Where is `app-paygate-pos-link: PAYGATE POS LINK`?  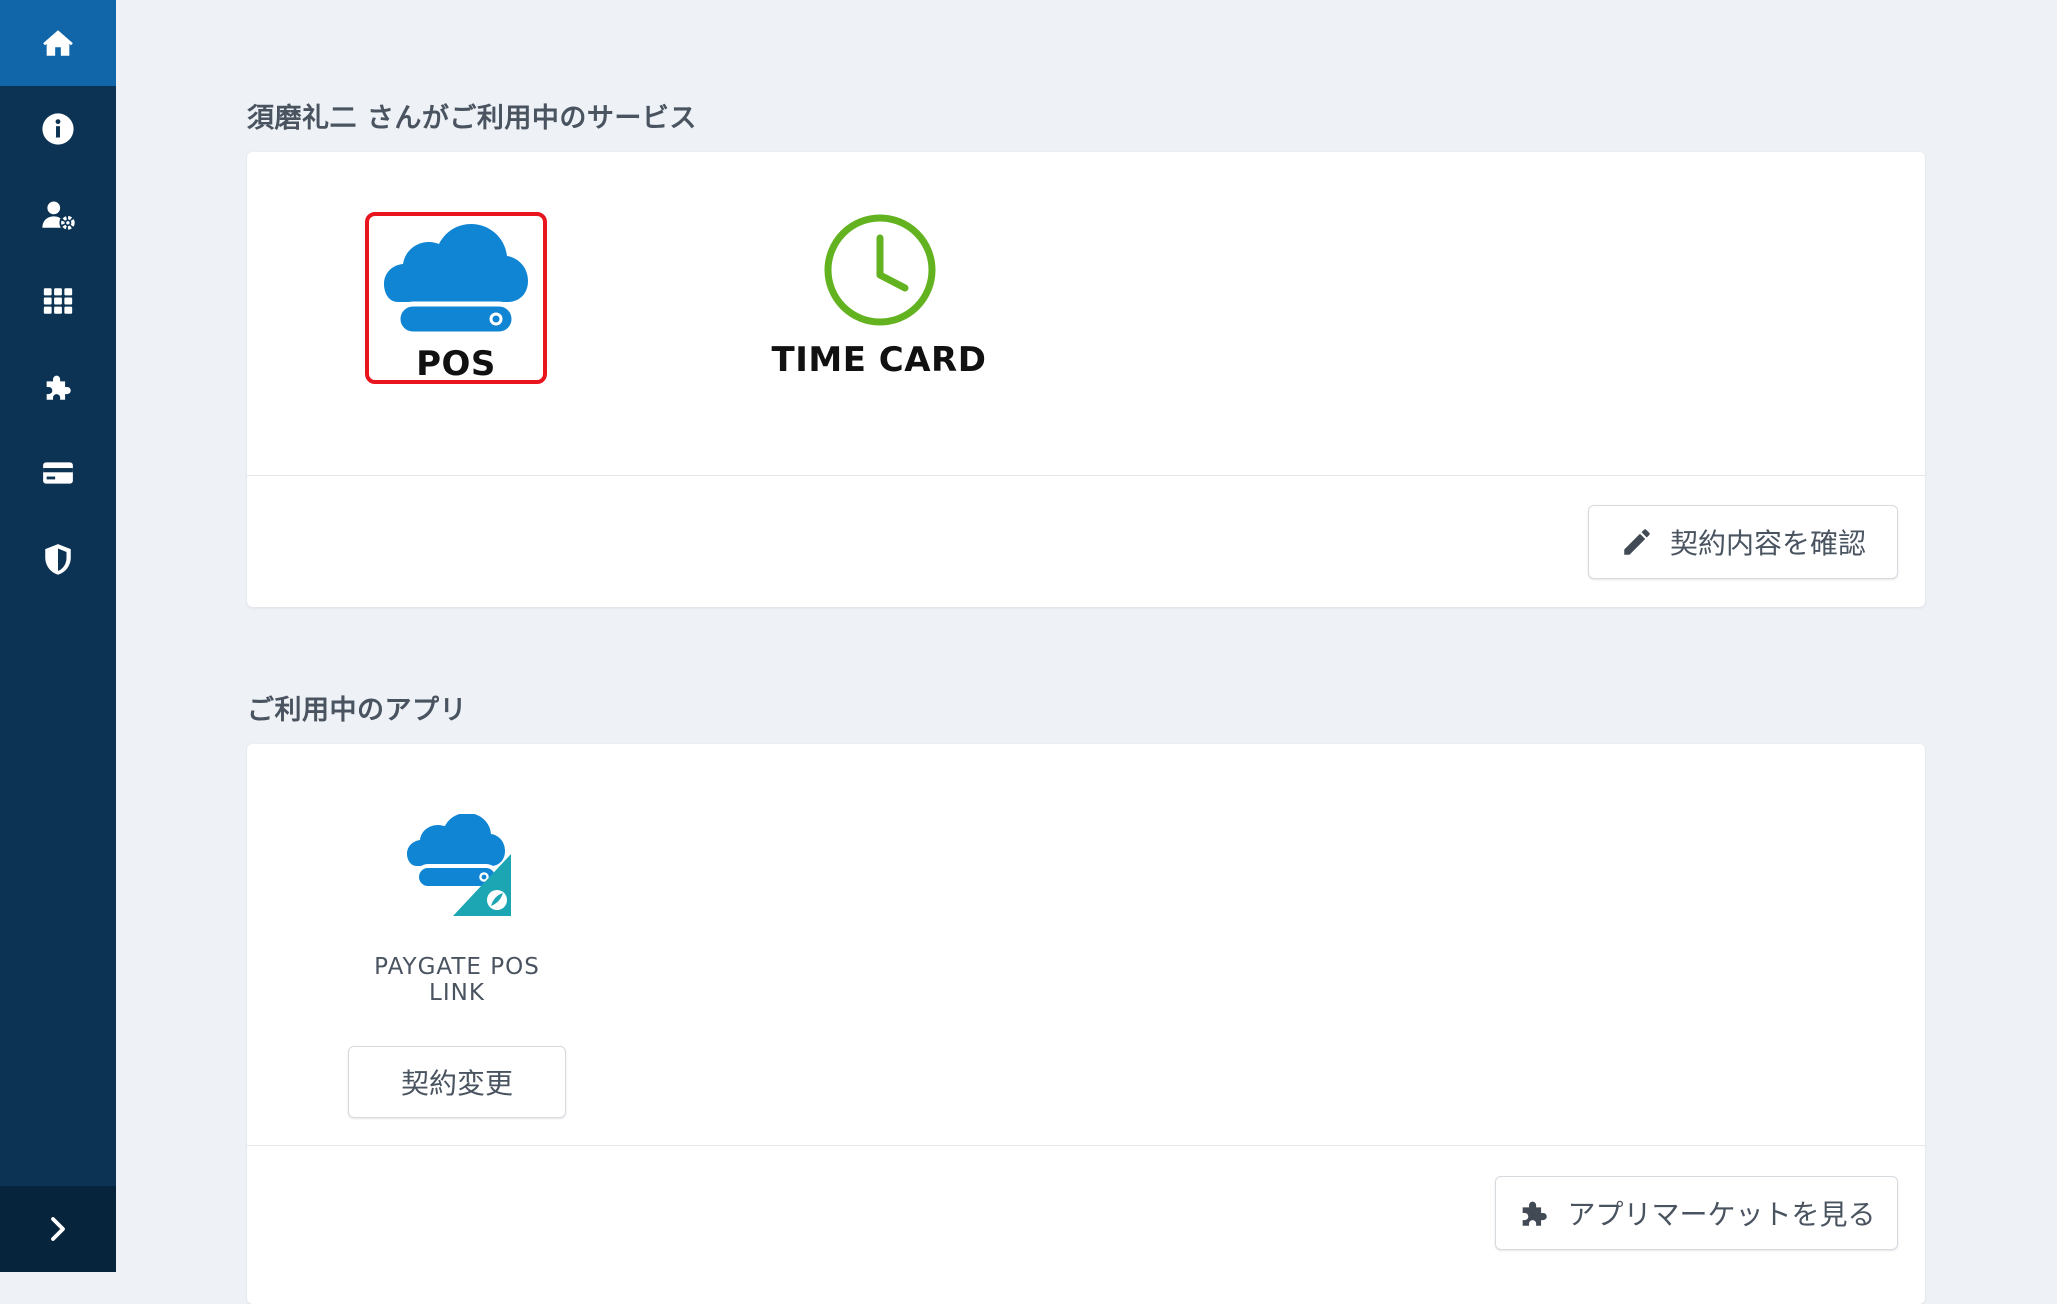
app-paygate-pos-link: PAYGATE POS LINK is located at coordinates (457, 910).